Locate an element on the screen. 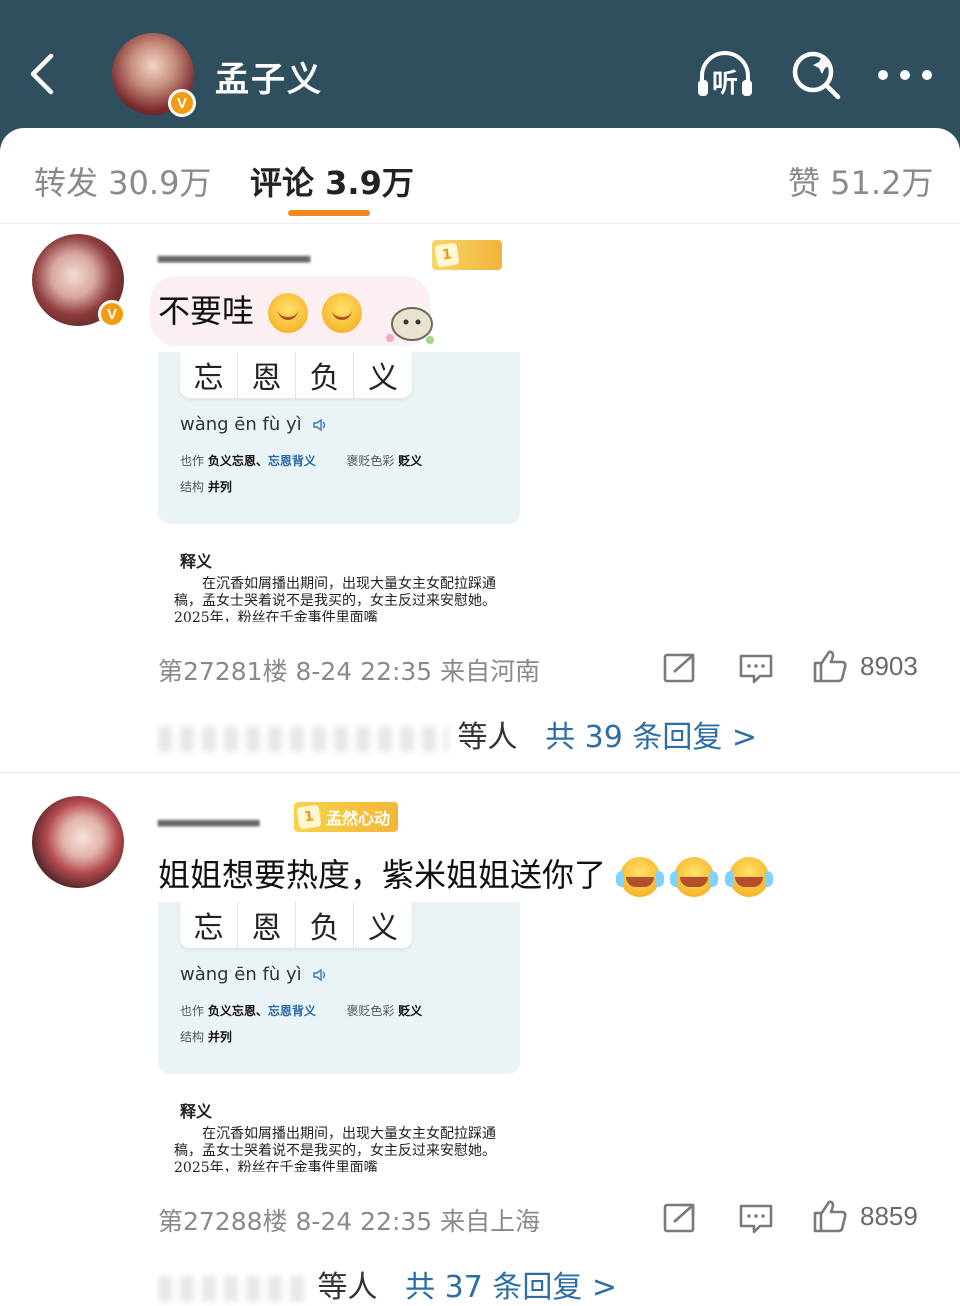  like-button: 8903 is located at coordinates (865, 666).